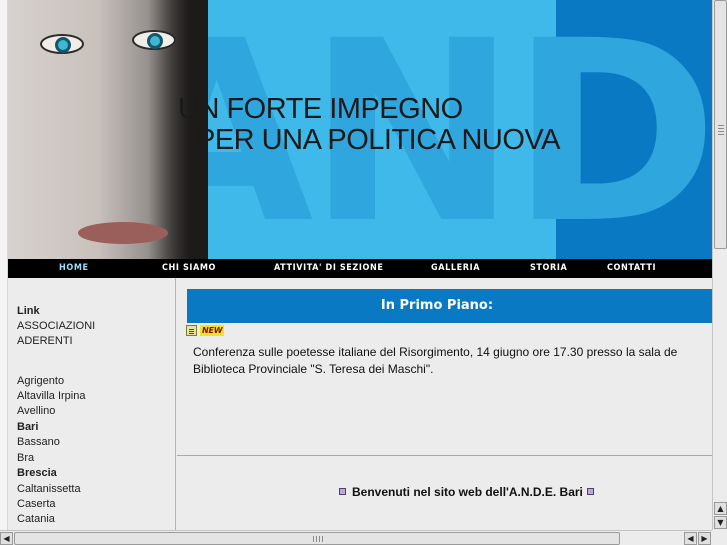  Describe the element at coordinates (51, 396) in the screenshot. I see `sidebar-city-altavilla-irpina: Altavilla Irpina` at that location.